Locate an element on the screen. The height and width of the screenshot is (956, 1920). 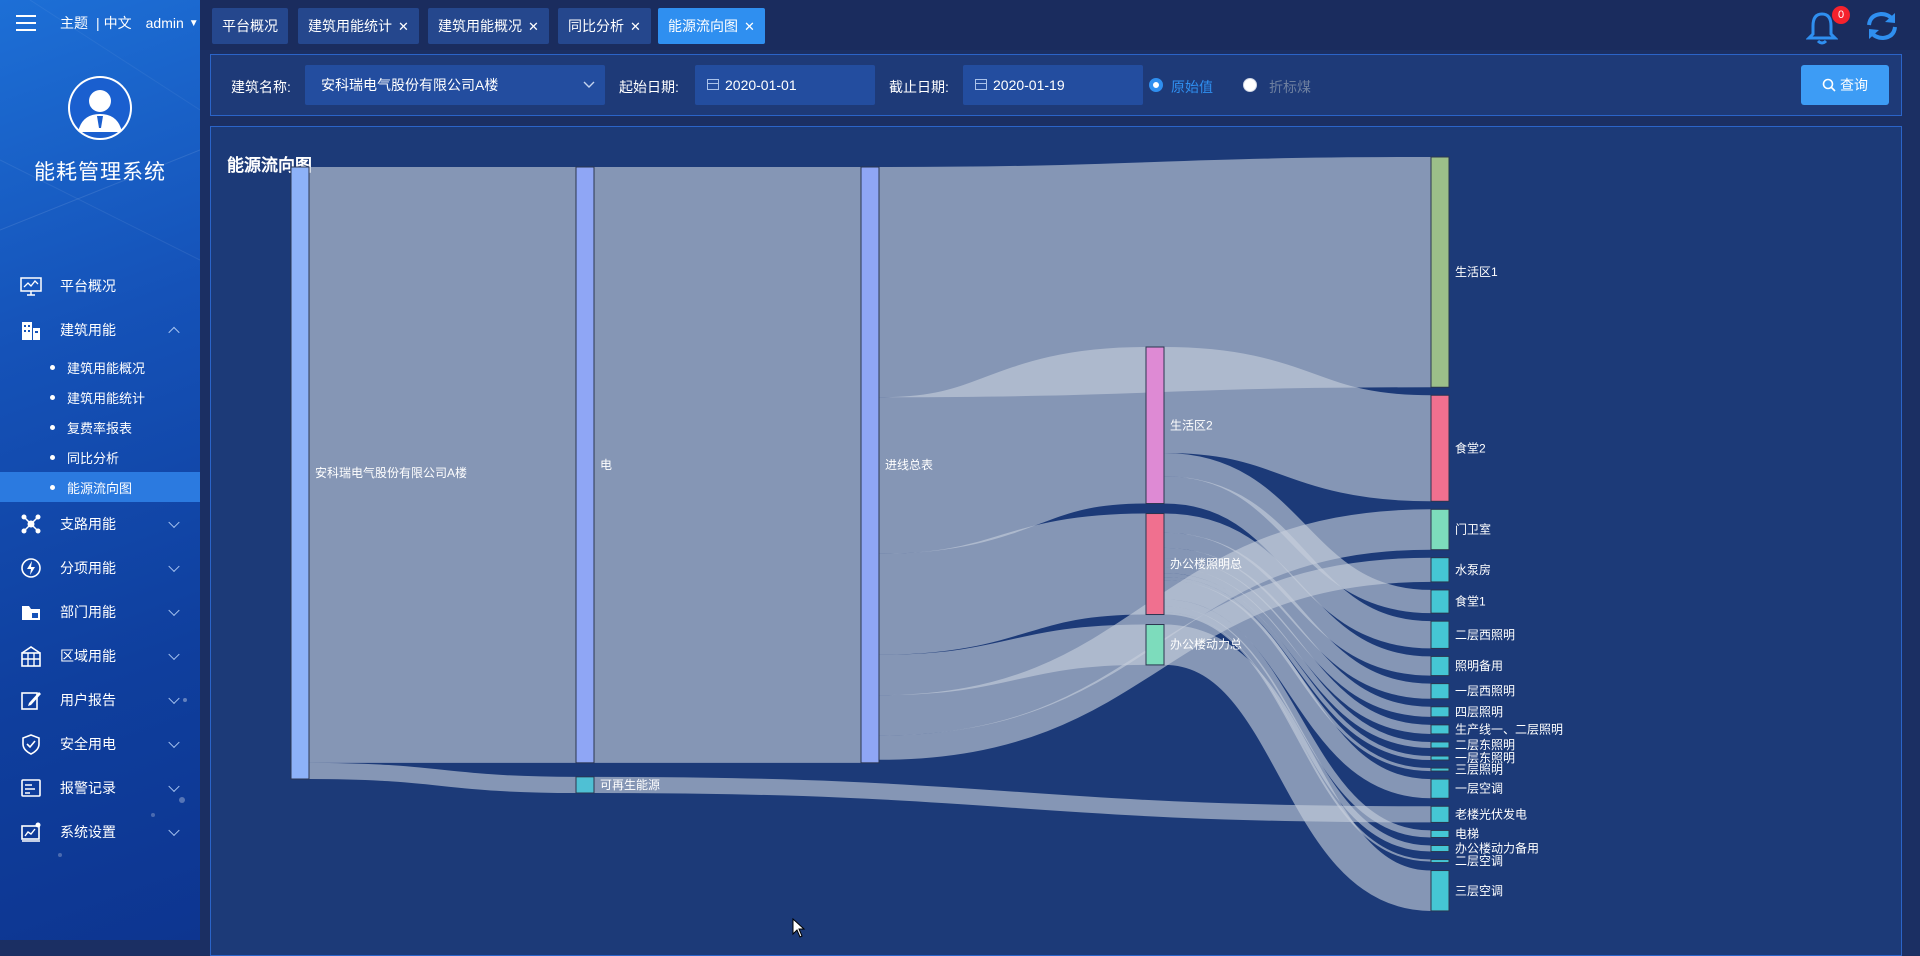
top-user-bar: 主题 | 中文 admin ▼ is located at coordinates (108, 23).